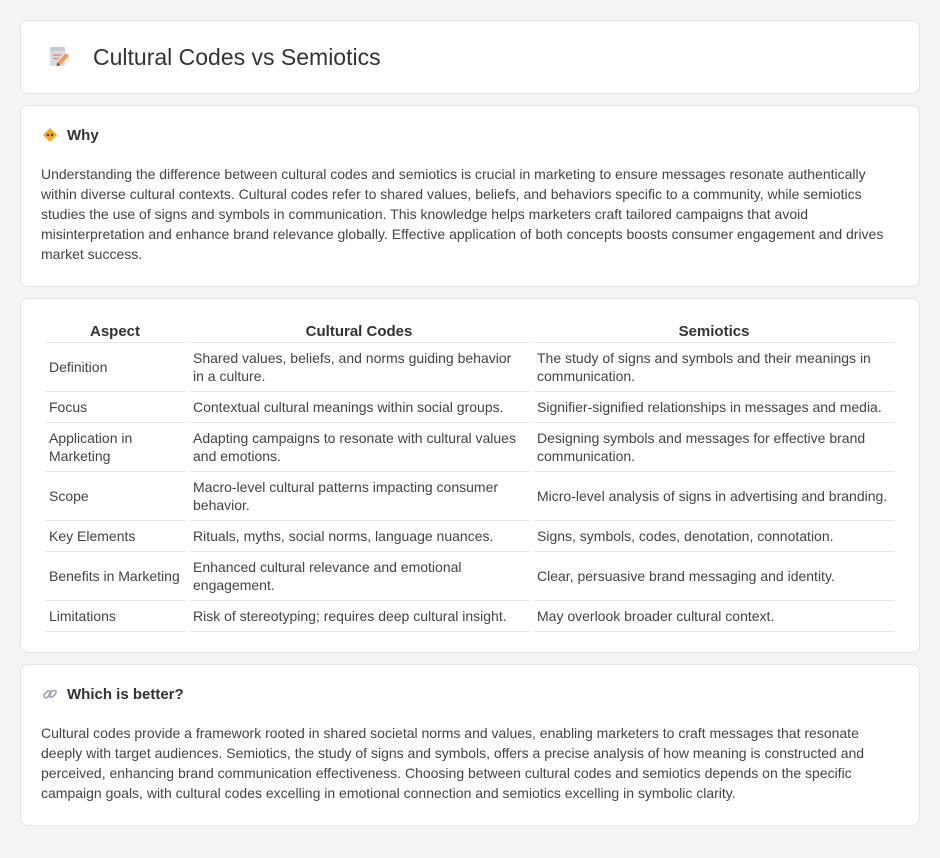 The image size is (940, 858). I want to click on row-aspect: Scope, so click(115, 496).